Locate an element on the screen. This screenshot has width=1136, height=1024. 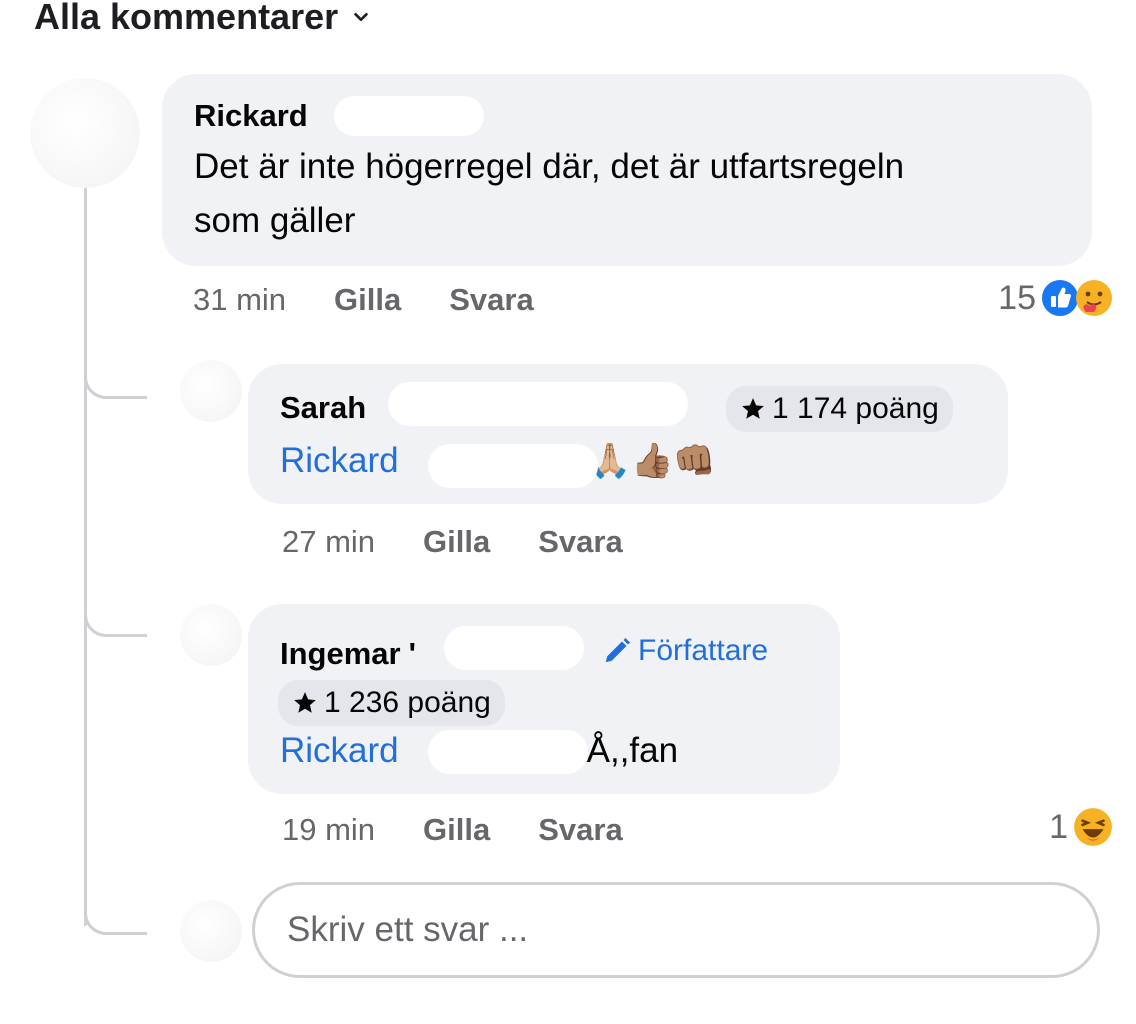
points-badge: 1 236 poäng is located at coordinates (391, 703).